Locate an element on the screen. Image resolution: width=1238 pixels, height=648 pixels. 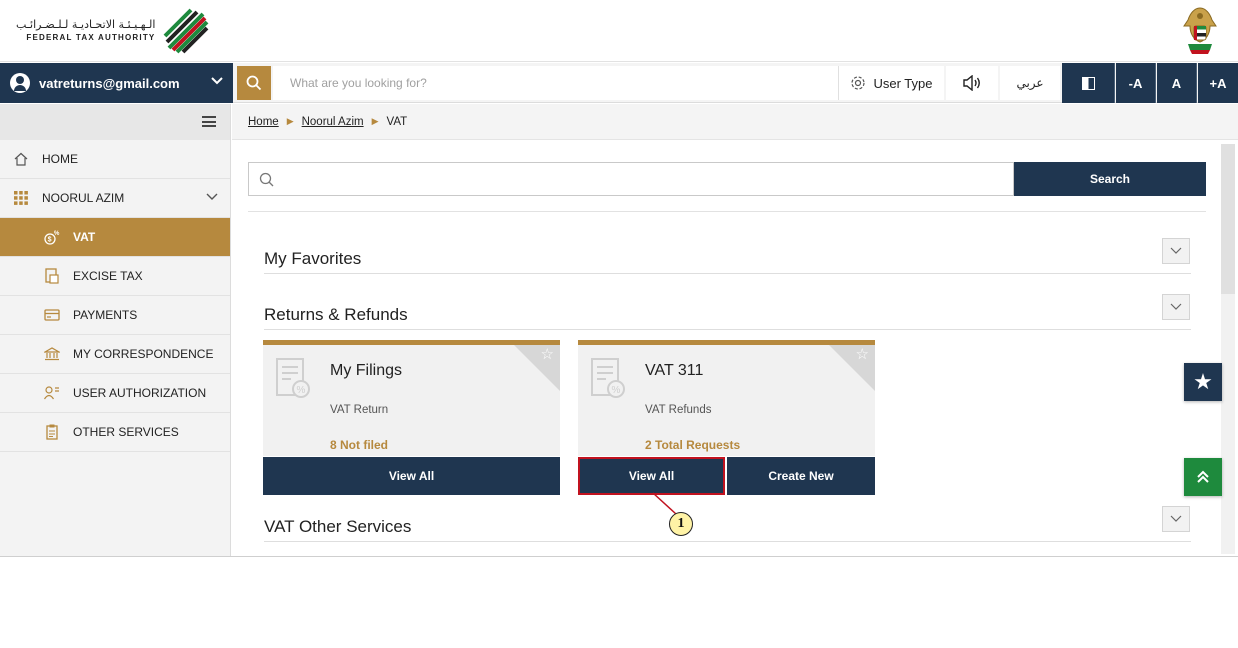
card-body: % VAT 311 VAT Refunds 2 Total Requests ☆ is located at coordinates (726, 398).